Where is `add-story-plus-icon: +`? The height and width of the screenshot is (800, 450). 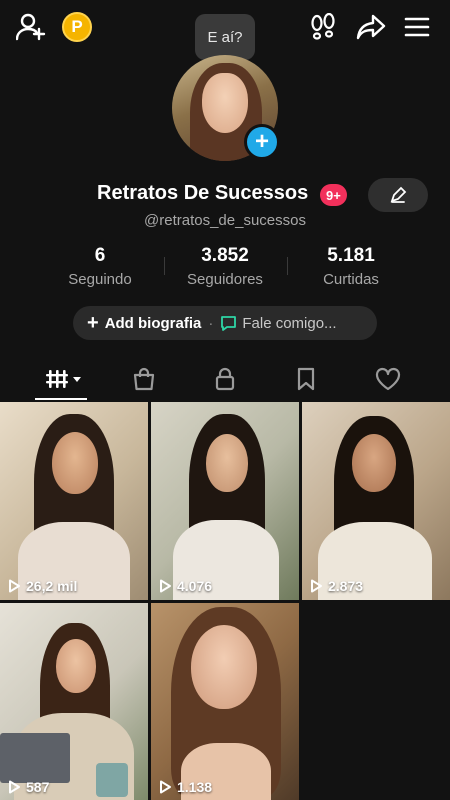 add-story-plus-icon: + is located at coordinates (262, 142).